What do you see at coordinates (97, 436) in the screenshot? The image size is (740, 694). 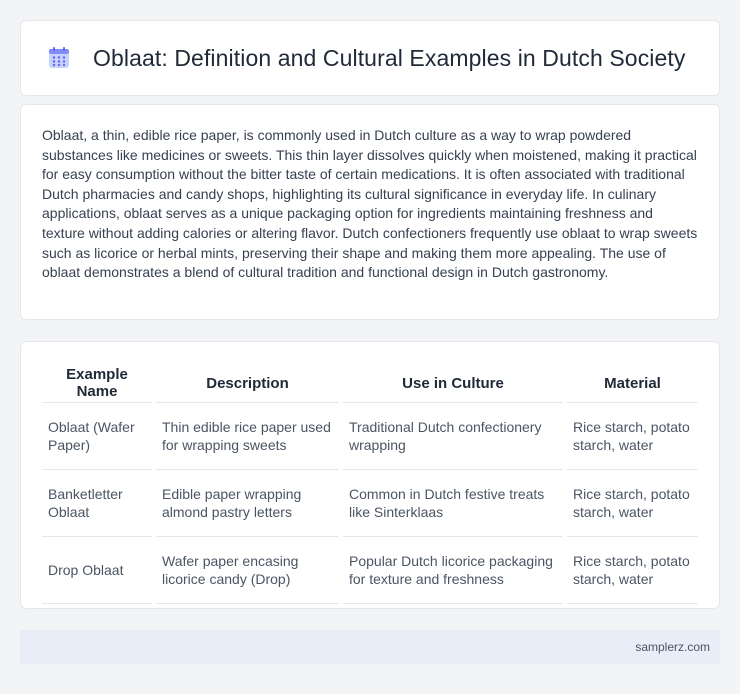 I see `table-cell: Oblaat (Wafer Paper)` at bounding box center [97, 436].